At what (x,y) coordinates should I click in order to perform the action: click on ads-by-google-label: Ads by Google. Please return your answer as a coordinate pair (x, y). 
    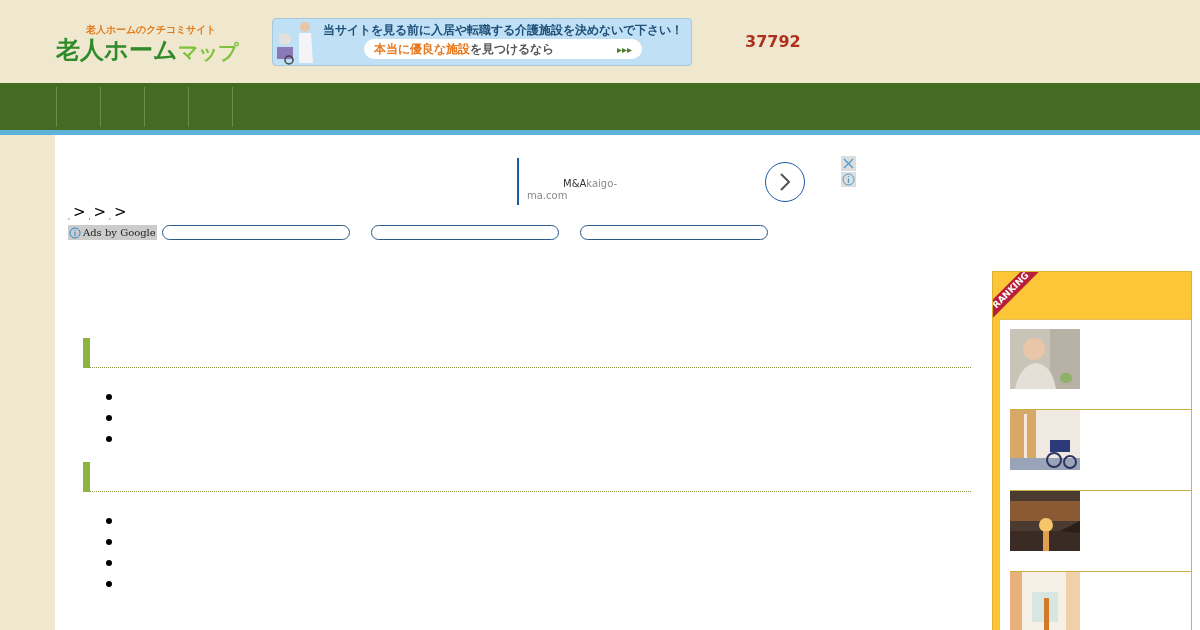
    Looking at the image, I should click on (112, 232).